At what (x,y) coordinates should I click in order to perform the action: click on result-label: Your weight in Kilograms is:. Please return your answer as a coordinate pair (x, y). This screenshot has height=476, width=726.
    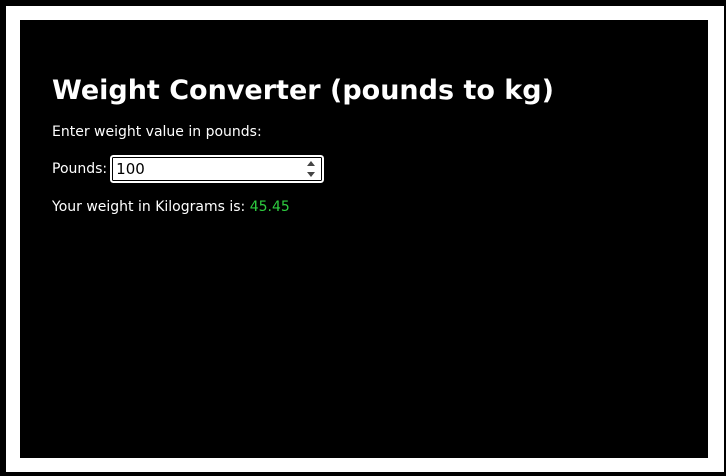
    Looking at the image, I should click on (149, 207).